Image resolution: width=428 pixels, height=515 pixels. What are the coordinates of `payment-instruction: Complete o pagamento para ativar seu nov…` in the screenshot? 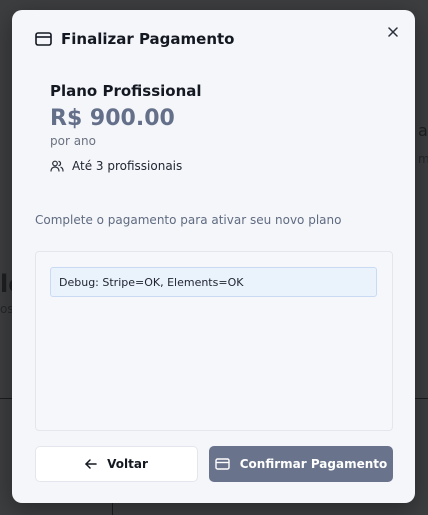 It's located at (188, 220).